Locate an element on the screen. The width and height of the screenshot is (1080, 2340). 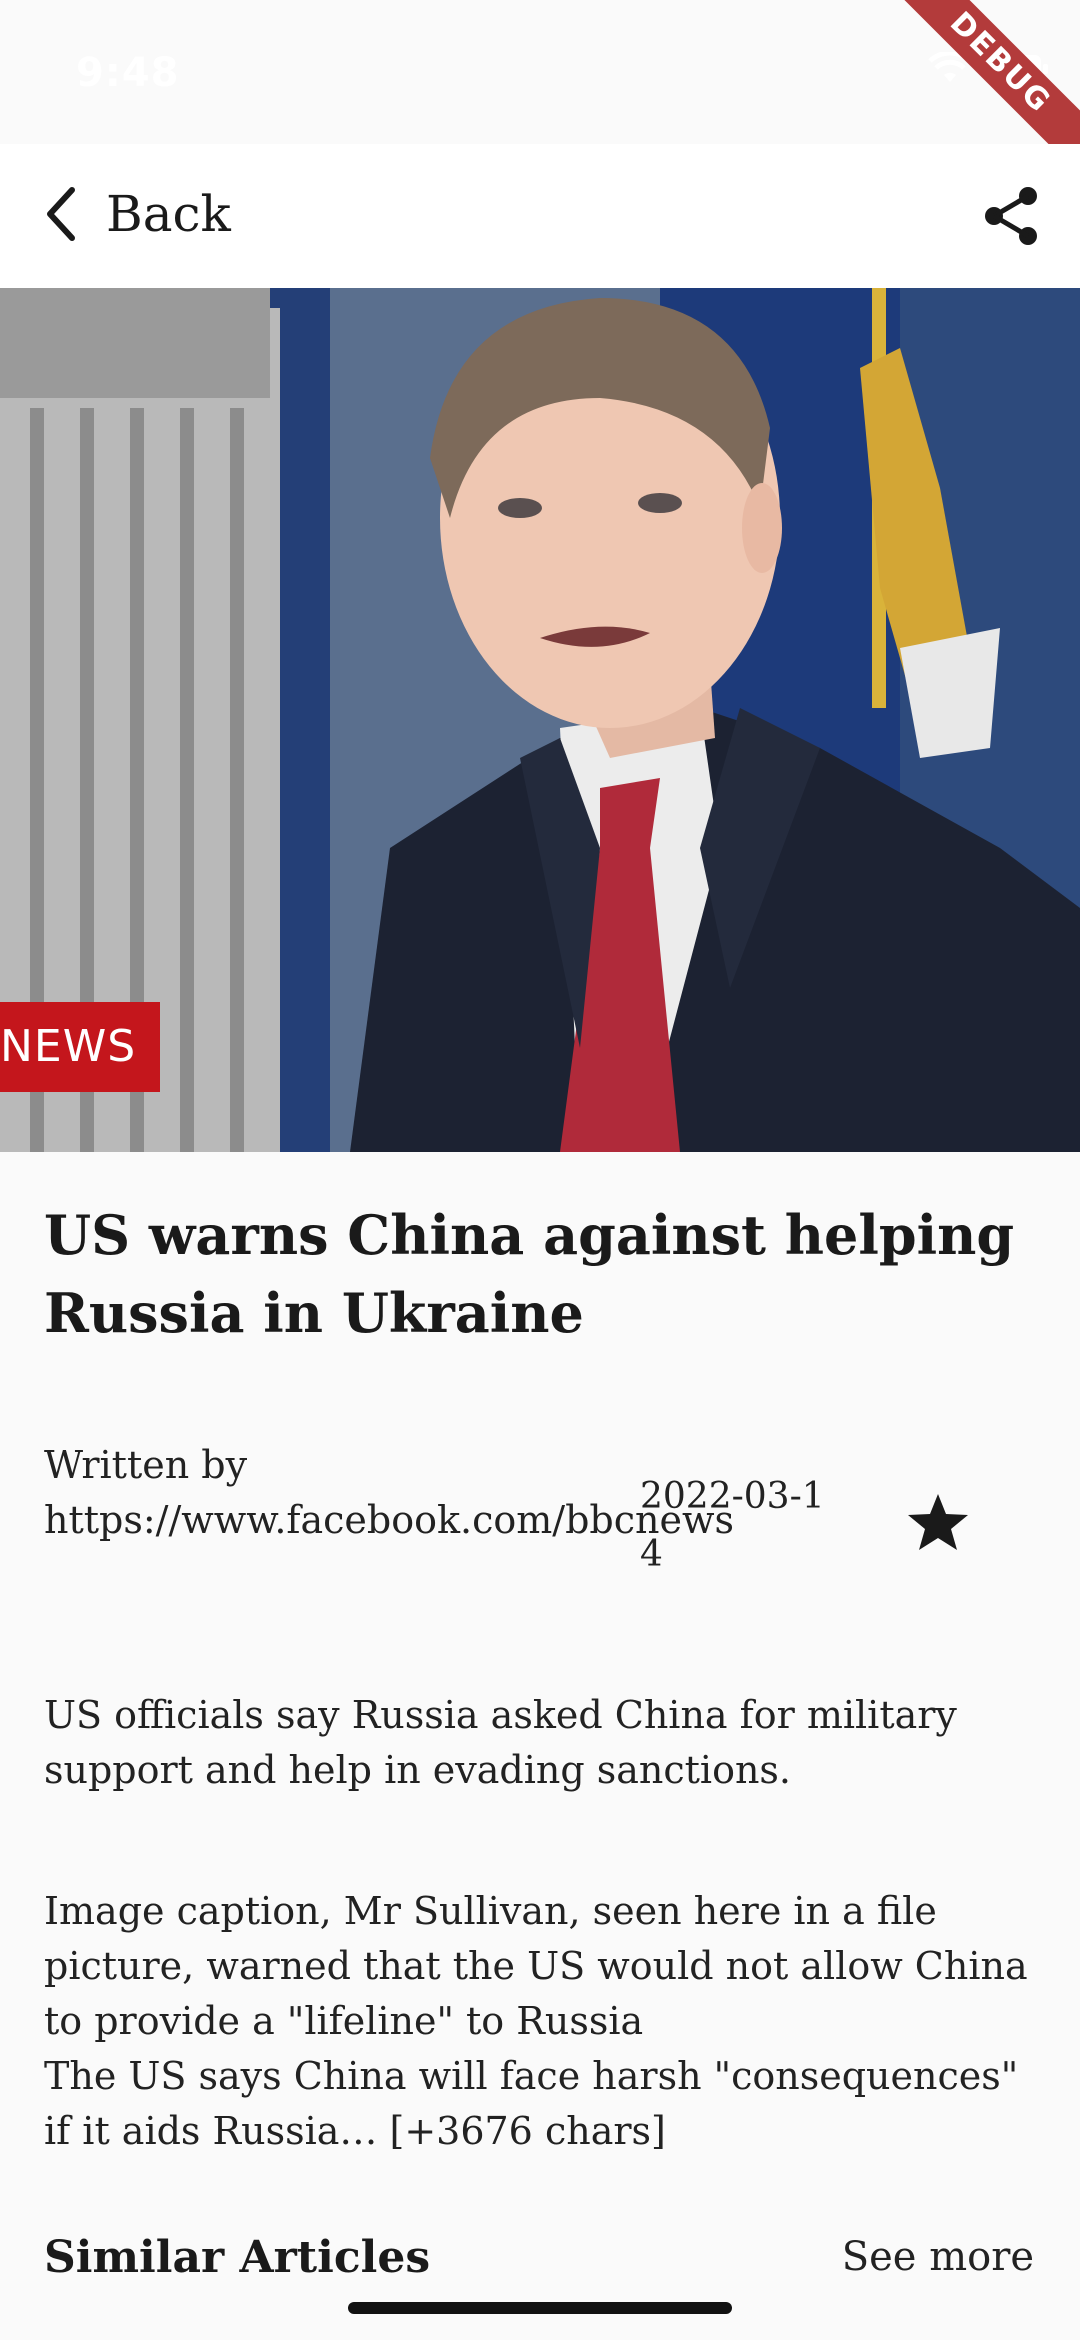
news-badge: NEWS is located at coordinates (80, 1047).